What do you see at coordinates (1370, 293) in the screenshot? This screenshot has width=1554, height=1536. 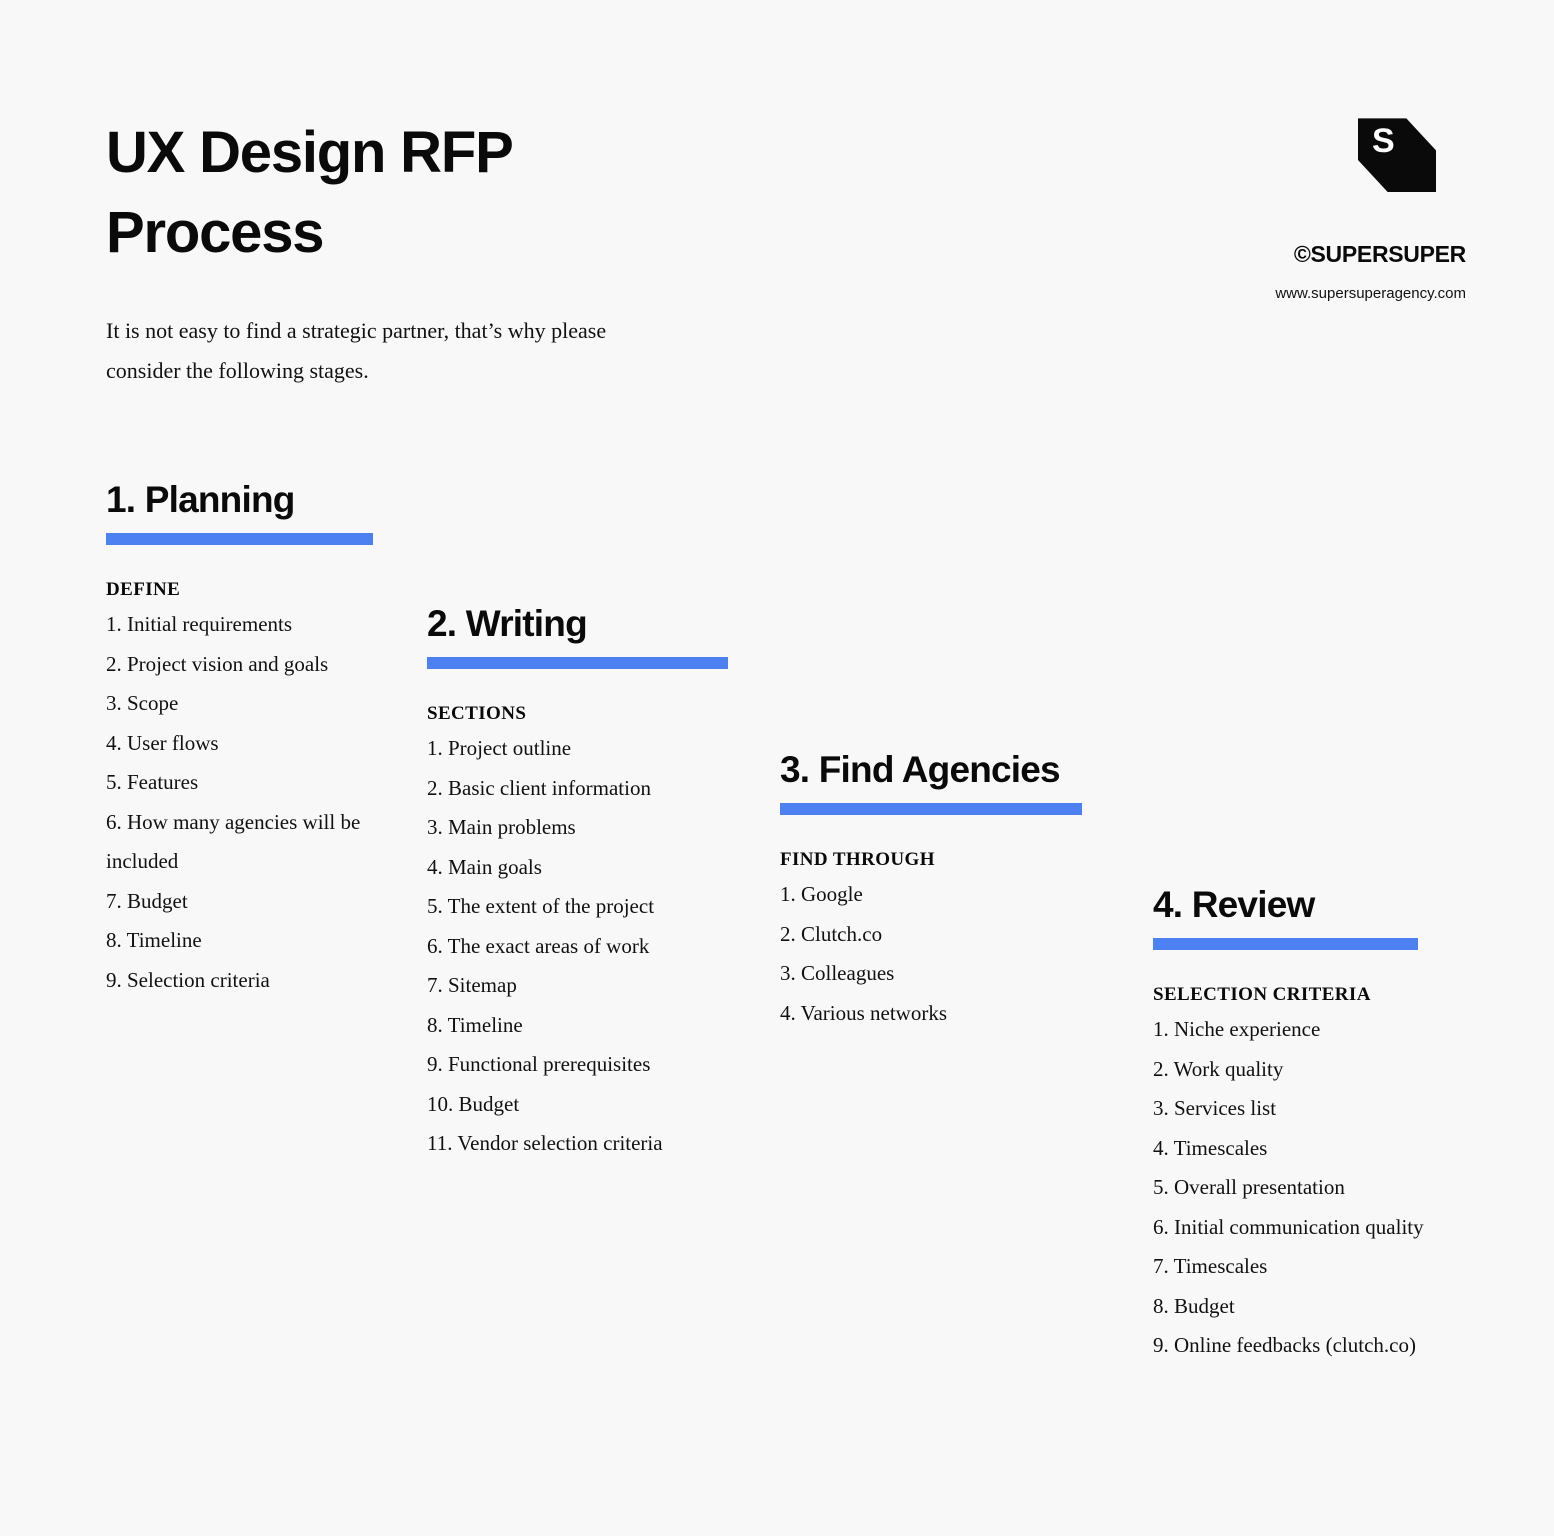 I see `brand-url: www.supersuperagency.com` at bounding box center [1370, 293].